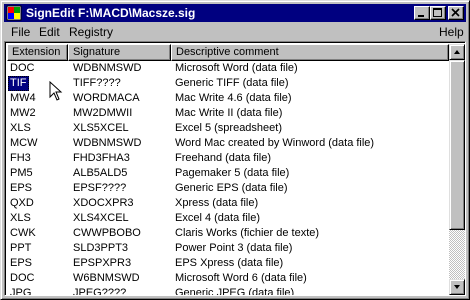  What do you see at coordinates (233, 98) in the screenshot?
I see `description-cell: Mac Write 4.6 (data file)` at bounding box center [233, 98].